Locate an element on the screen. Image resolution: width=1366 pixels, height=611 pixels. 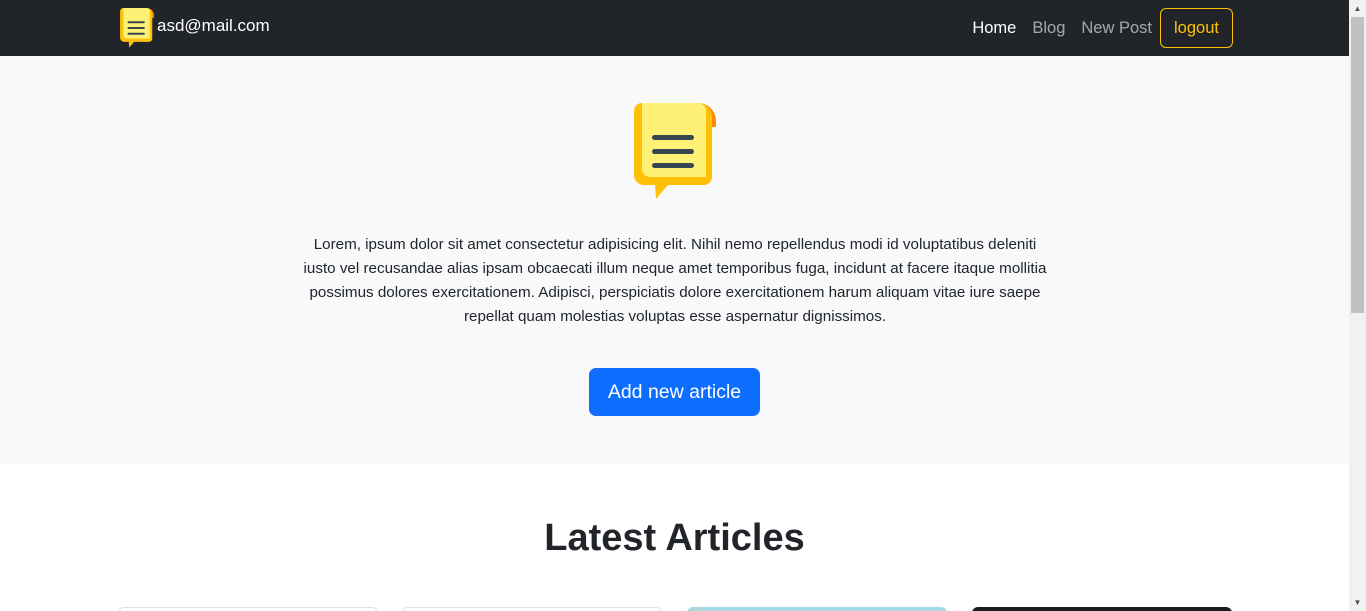
add-new-article-button: Add new article is located at coordinates (674, 392).